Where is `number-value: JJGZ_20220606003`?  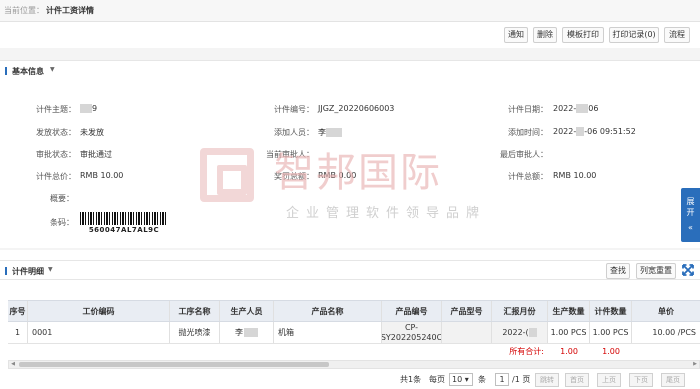
number-value: JJGZ_20220606003 is located at coordinates (356, 108).